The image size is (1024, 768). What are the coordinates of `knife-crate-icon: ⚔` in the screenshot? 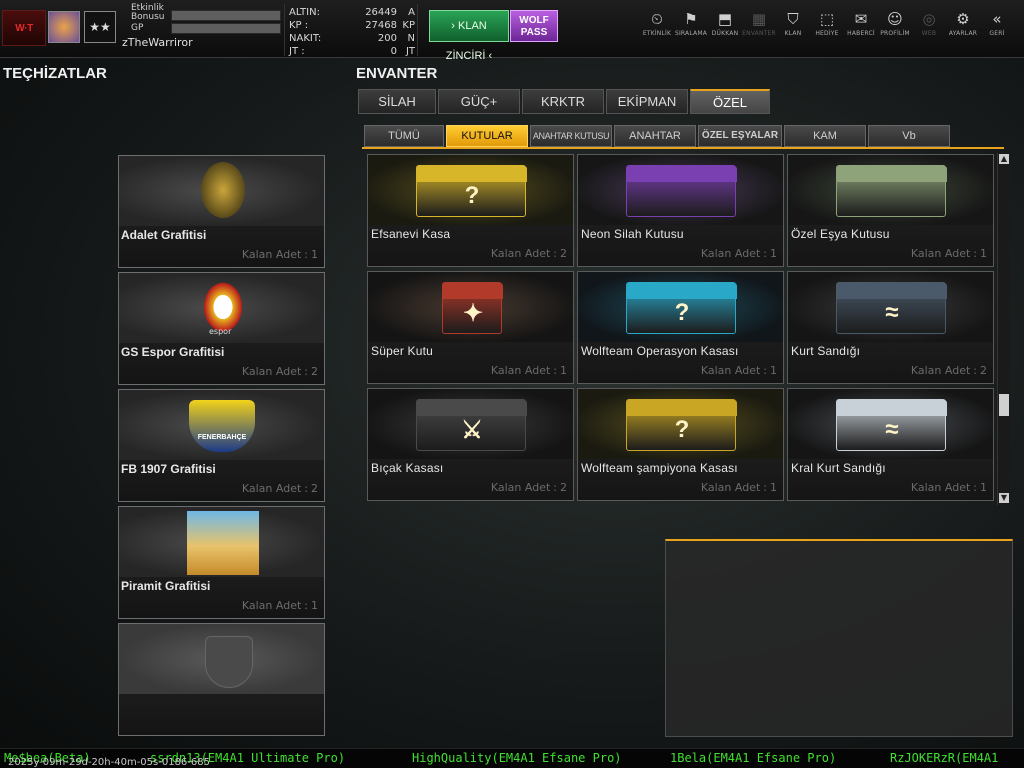 It's located at (471, 425).